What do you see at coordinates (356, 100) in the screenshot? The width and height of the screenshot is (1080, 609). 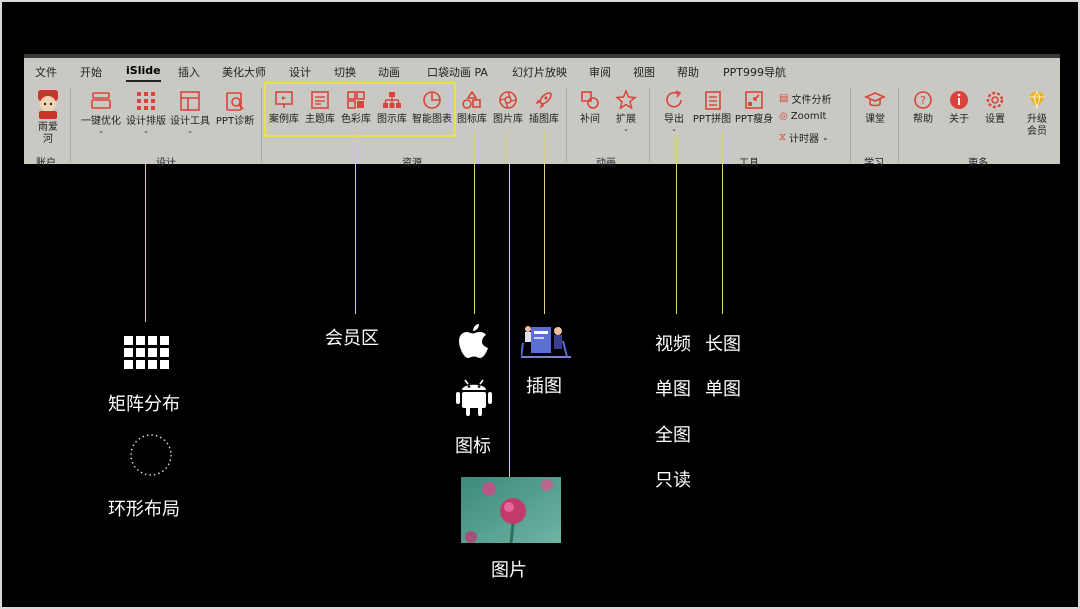 I see `palette-icon` at bounding box center [356, 100].